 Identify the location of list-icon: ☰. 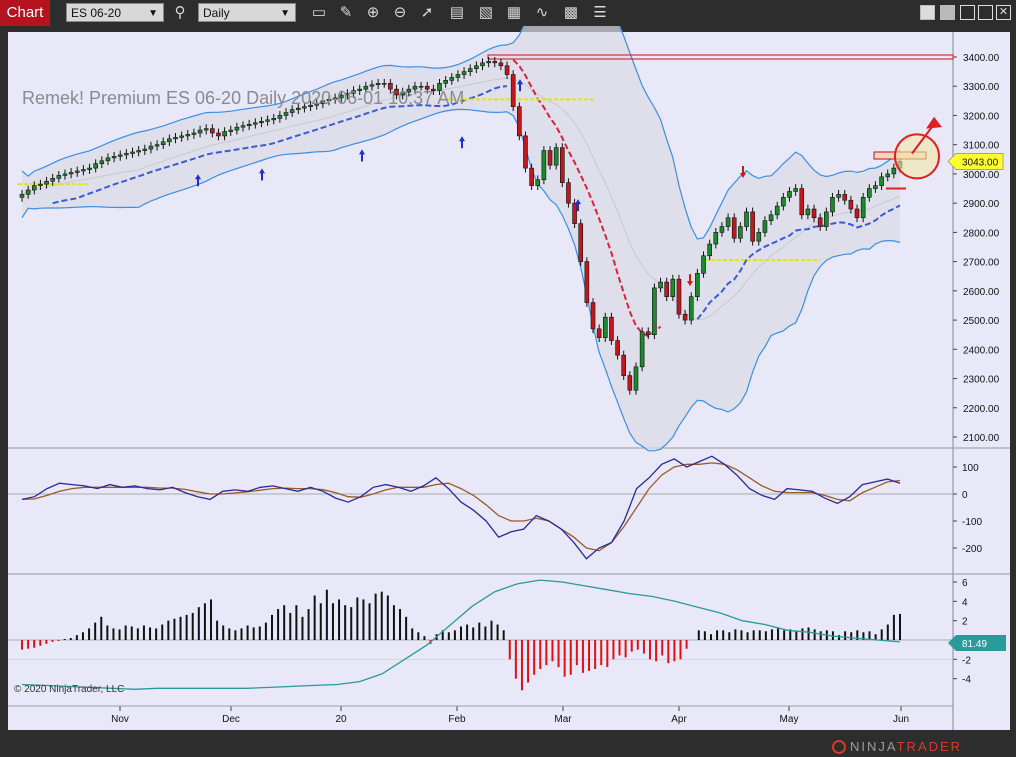
(600, 13).